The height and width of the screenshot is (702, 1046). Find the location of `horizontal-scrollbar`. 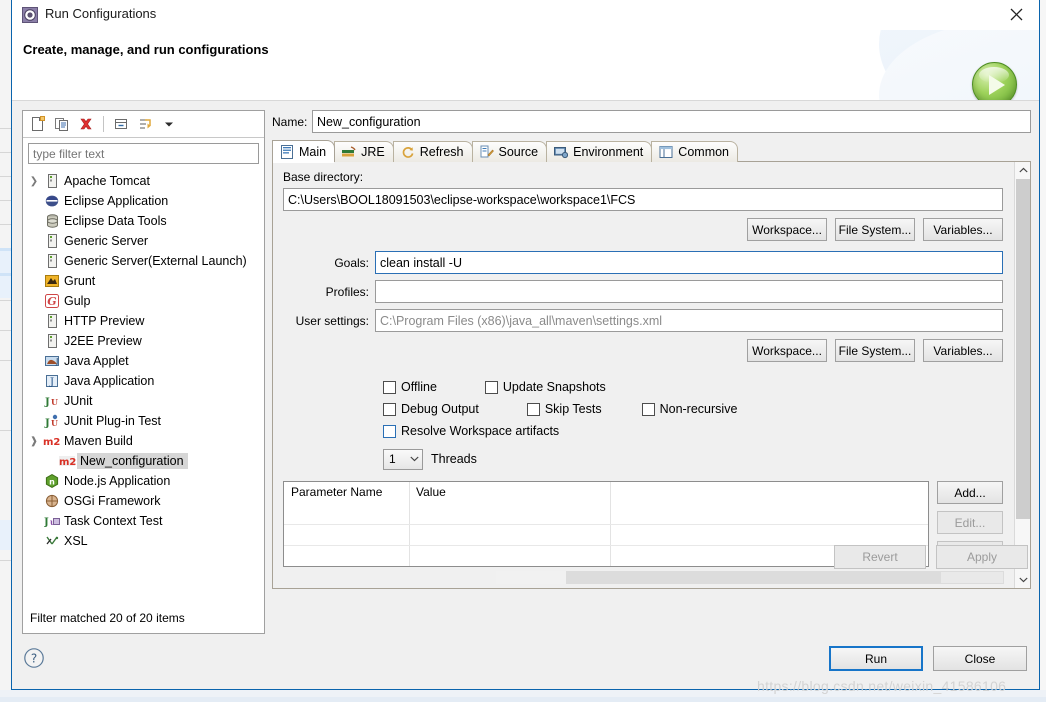

horizontal-scrollbar is located at coordinates (643, 577).